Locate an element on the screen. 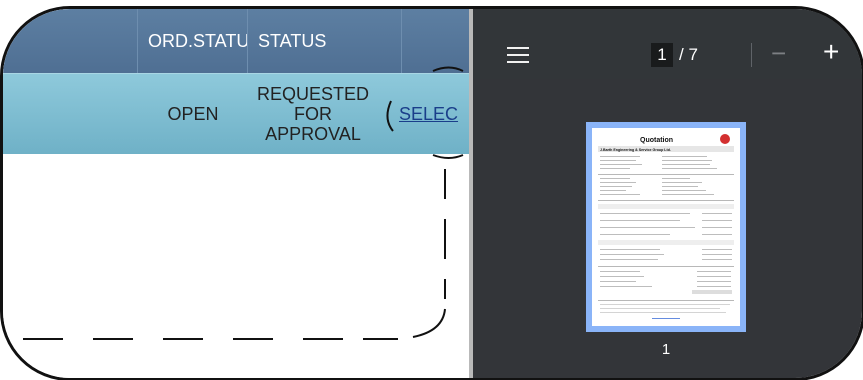 The width and height of the screenshot is (863, 380). thumbnail-company: J.Barth Engineering & Service Group Ltd. is located at coordinates (635, 150).